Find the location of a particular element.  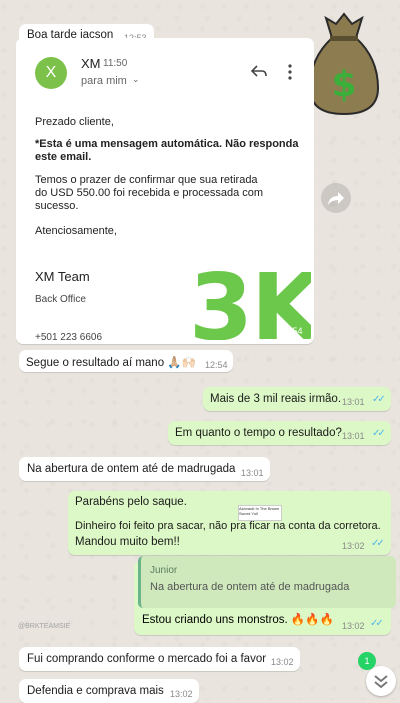

chevron-down-icon: ⌄ is located at coordinates (136, 79).